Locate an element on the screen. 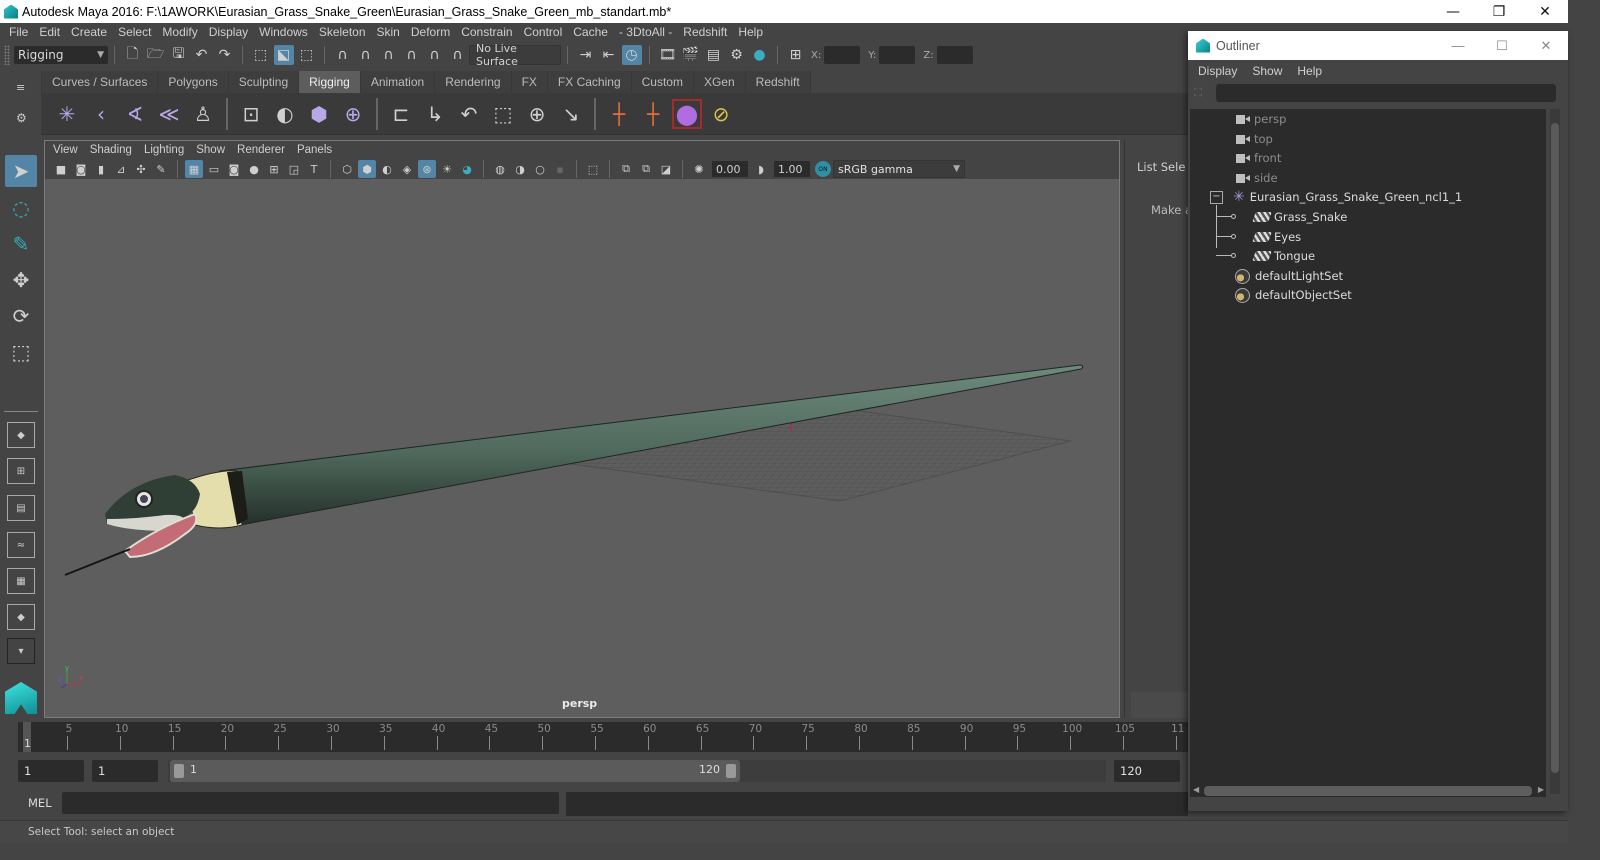 This screenshot has height=860, width=1600. paint-select-tool: ✎ is located at coordinates (21, 244).